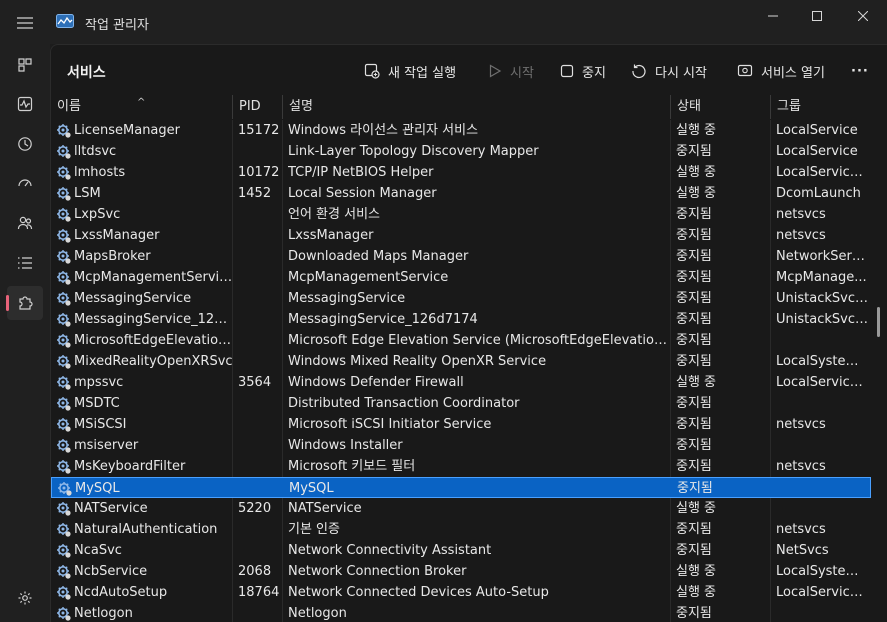 The width and height of the screenshot is (887, 622). What do you see at coordinates (98, 550) in the screenshot?
I see `service-name: NcaSvc` at bounding box center [98, 550].